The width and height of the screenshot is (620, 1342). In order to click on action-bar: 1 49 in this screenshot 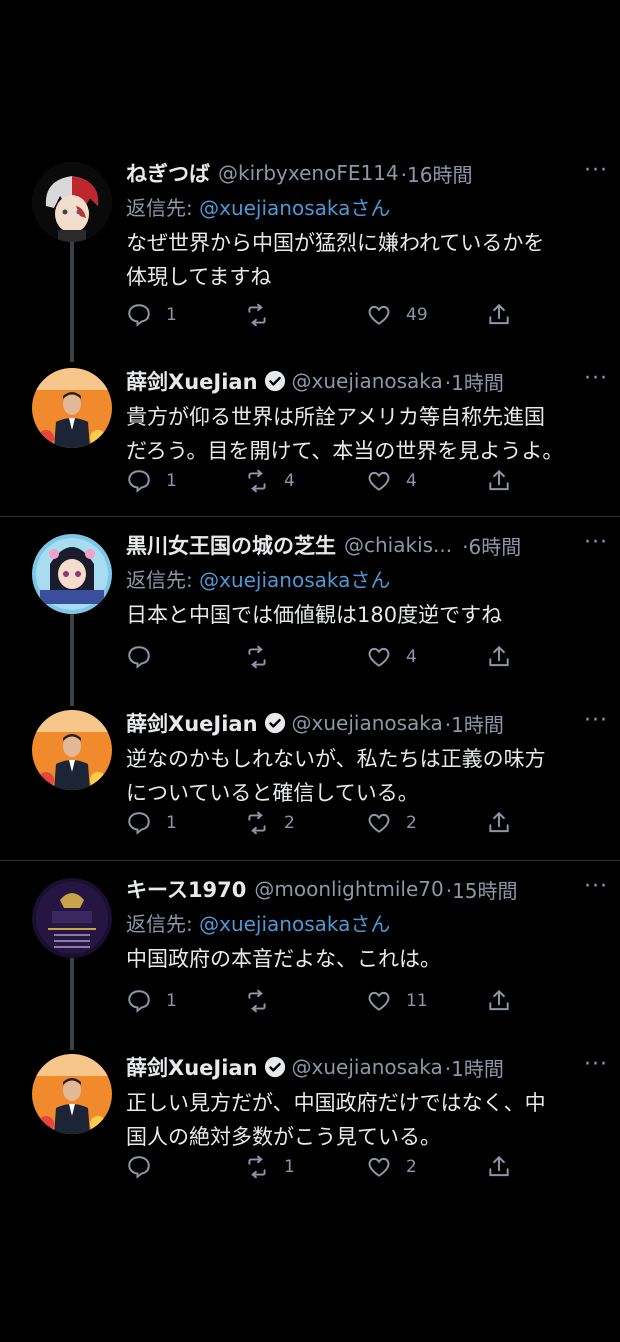, I will do `click(326, 319)`.